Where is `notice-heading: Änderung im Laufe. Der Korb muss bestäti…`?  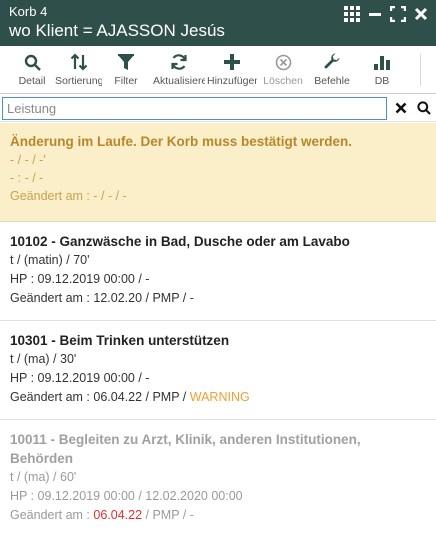
notice-heading: Änderung im Laufe. Der Korb muss bestäti… is located at coordinates (181, 141).